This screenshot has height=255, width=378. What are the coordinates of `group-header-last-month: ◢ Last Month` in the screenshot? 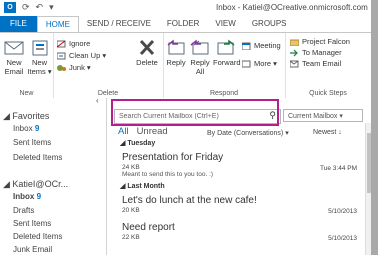 It's located at (142, 186).